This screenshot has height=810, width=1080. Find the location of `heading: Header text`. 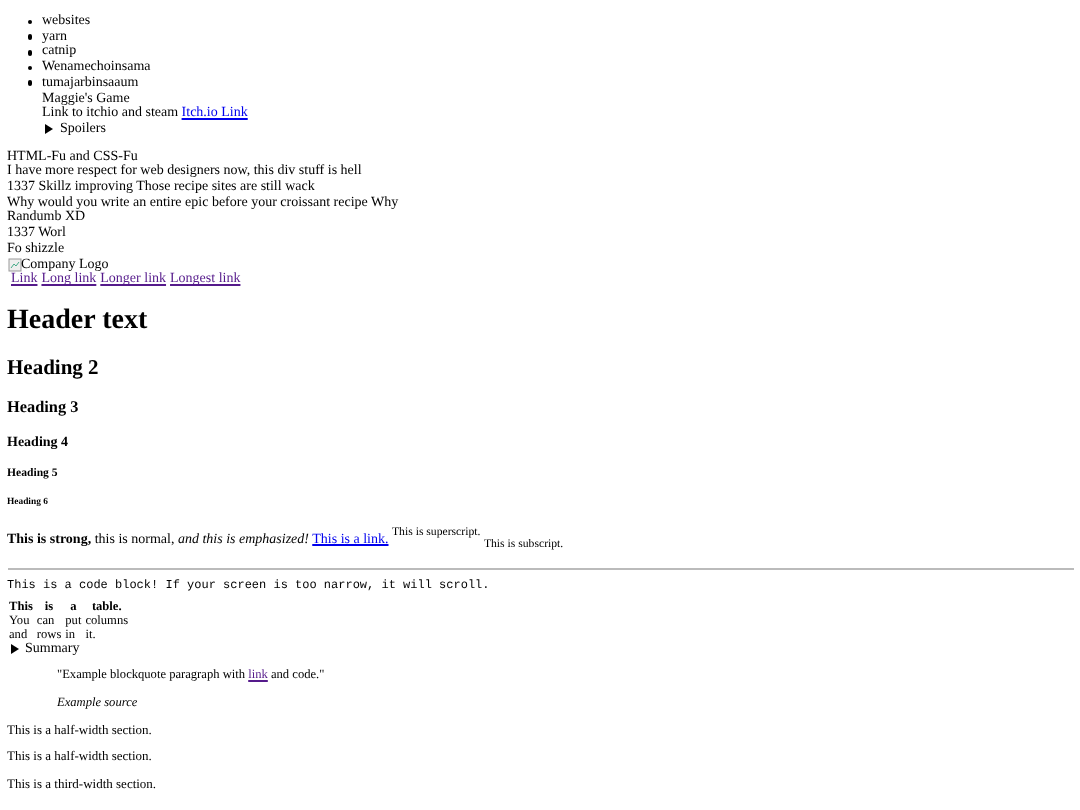

heading: Header text is located at coordinates (78, 322).